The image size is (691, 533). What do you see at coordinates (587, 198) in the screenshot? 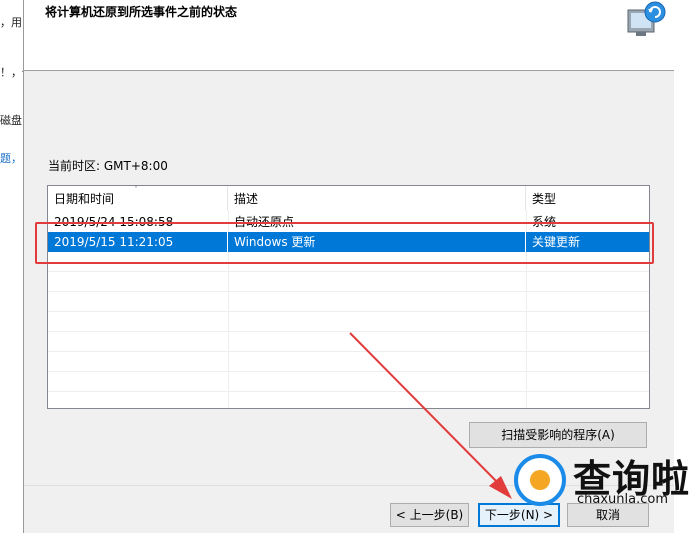
I see `column-header-type: 类型` at bounding box center [587, 198].